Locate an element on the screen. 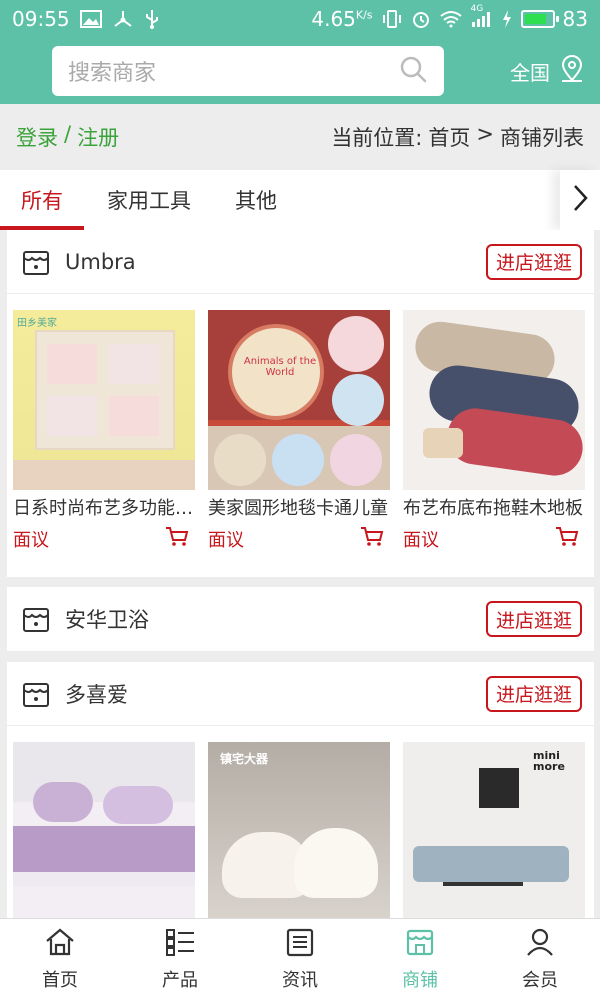  usb-icon is located at coordinates (152, 19).